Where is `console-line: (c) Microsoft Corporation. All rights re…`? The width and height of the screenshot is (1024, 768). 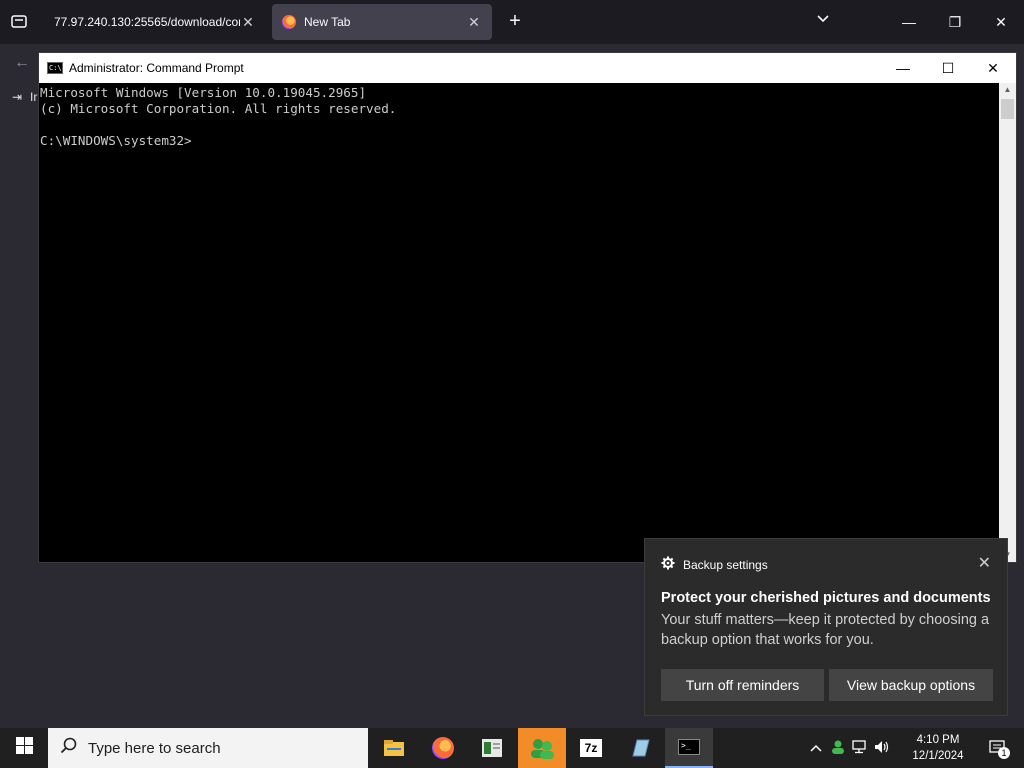 console-line: (c) Microsoft Corporation. All rights re… is located at coordinates (218, 108).